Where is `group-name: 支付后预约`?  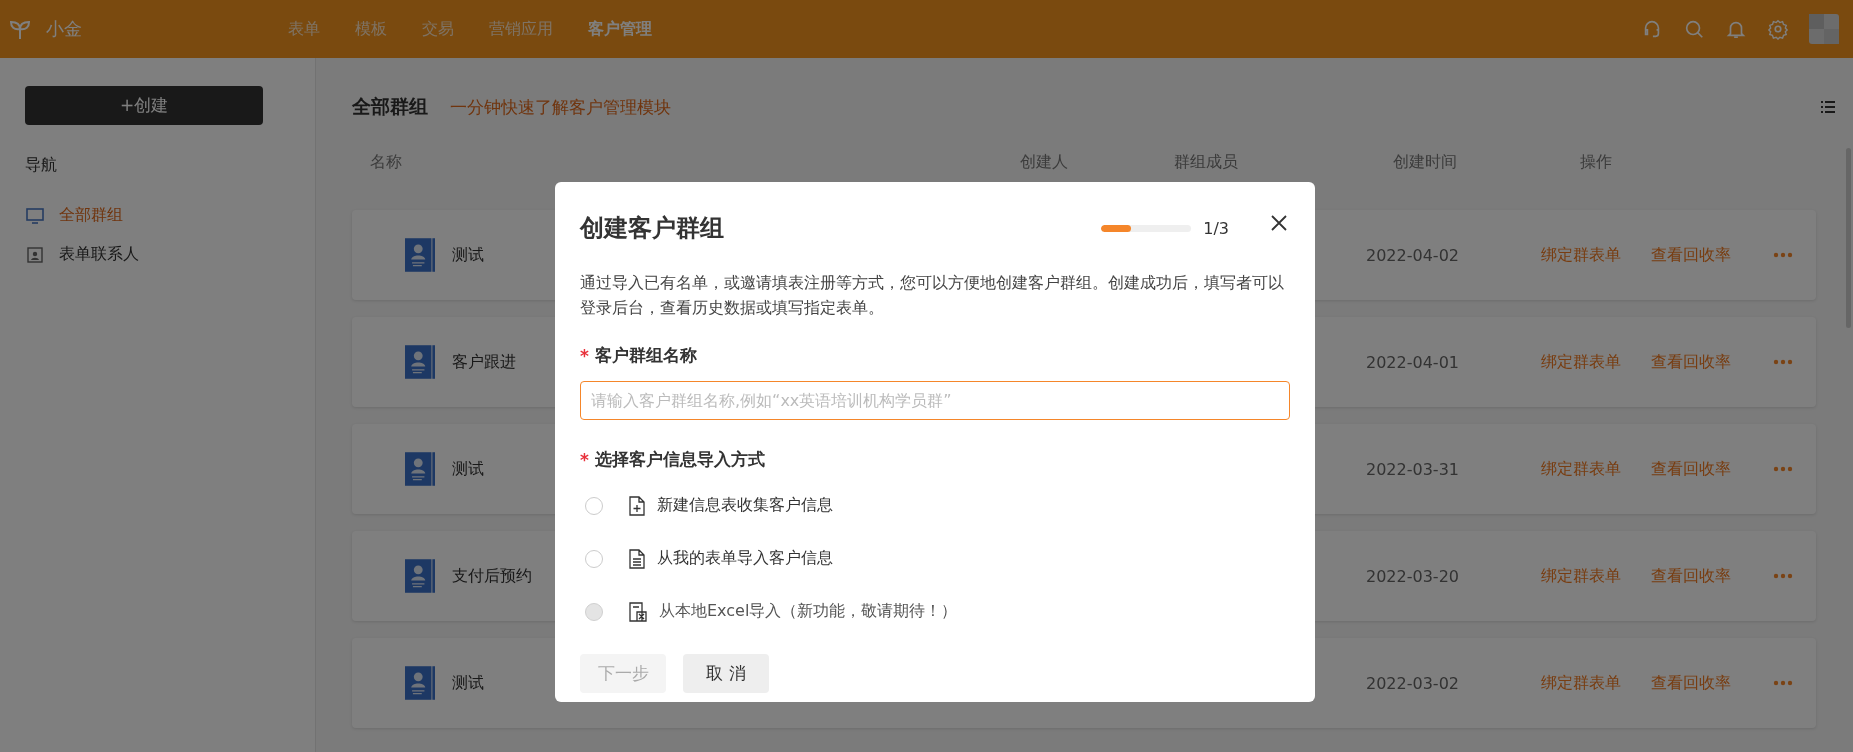
group-name: 支付后预约 is located at coordinates (492, 576).